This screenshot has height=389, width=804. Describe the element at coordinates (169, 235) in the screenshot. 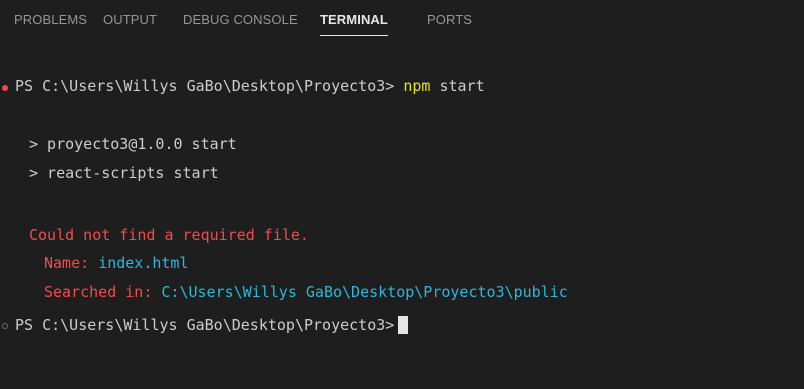

I see `error-message: Could not find a required file.` at that location.